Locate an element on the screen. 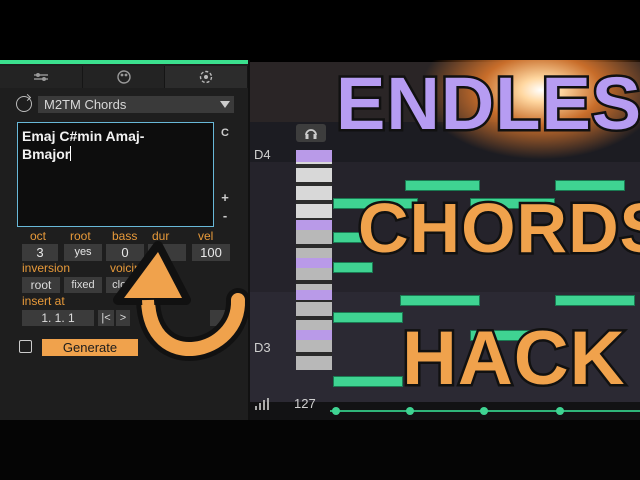  headline-line-3: HACK is located at coordinates (514, 358).